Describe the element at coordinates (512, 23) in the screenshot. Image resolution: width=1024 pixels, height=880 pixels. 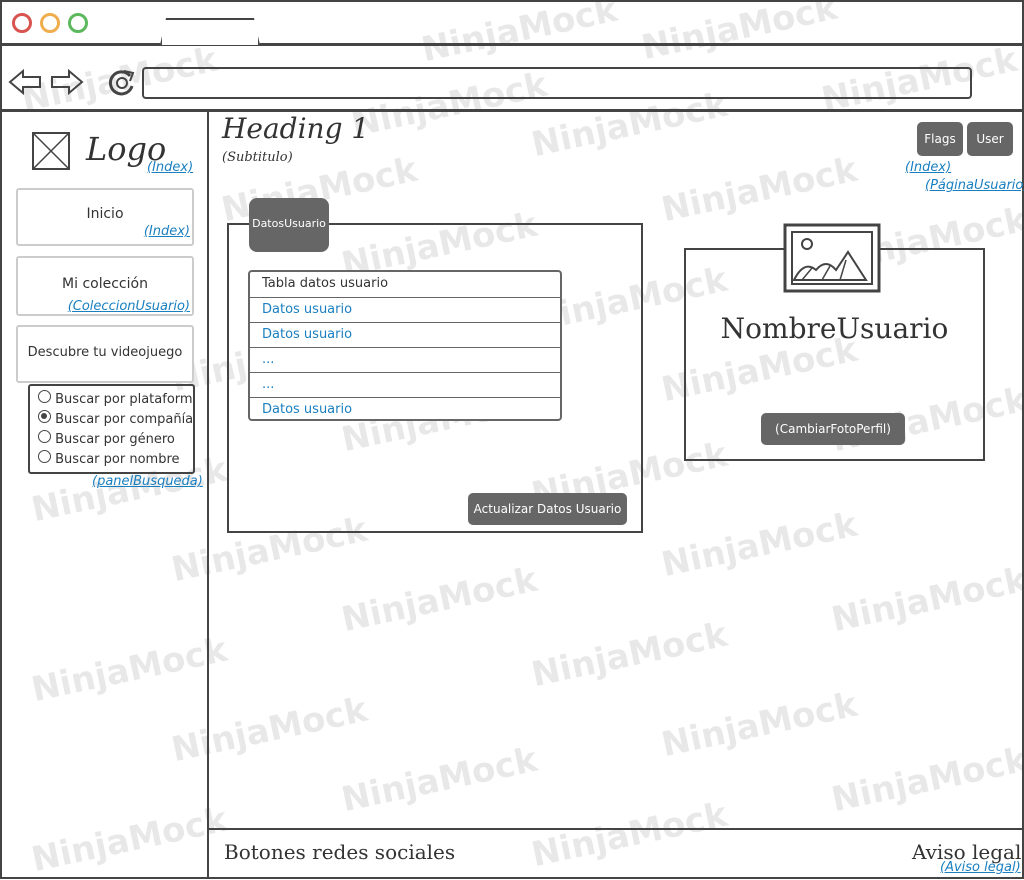
I see `tab-bar` at that location.